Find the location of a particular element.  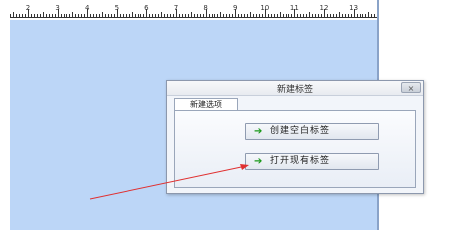

dialog-titlebar: 新建标签 × is located at coordinates (295, 88).